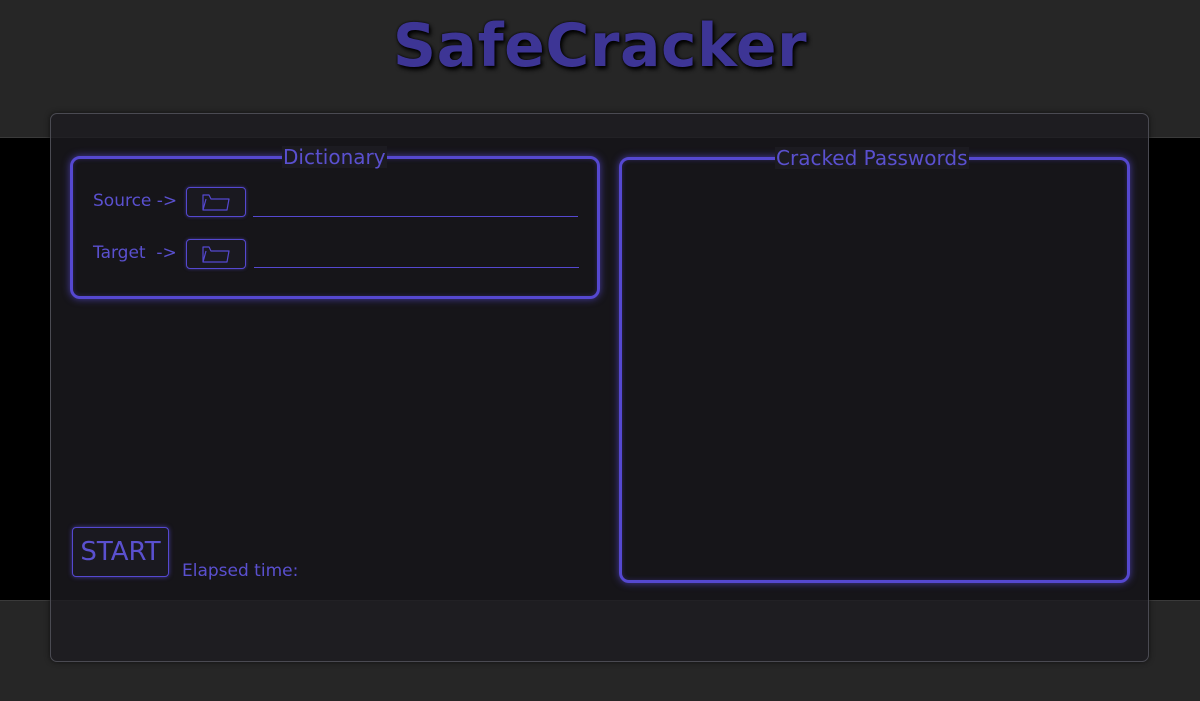  What do you see at coordinates (120, 552) in the screenshot?
I see `start-button: START` at bounding box center [120, 552].